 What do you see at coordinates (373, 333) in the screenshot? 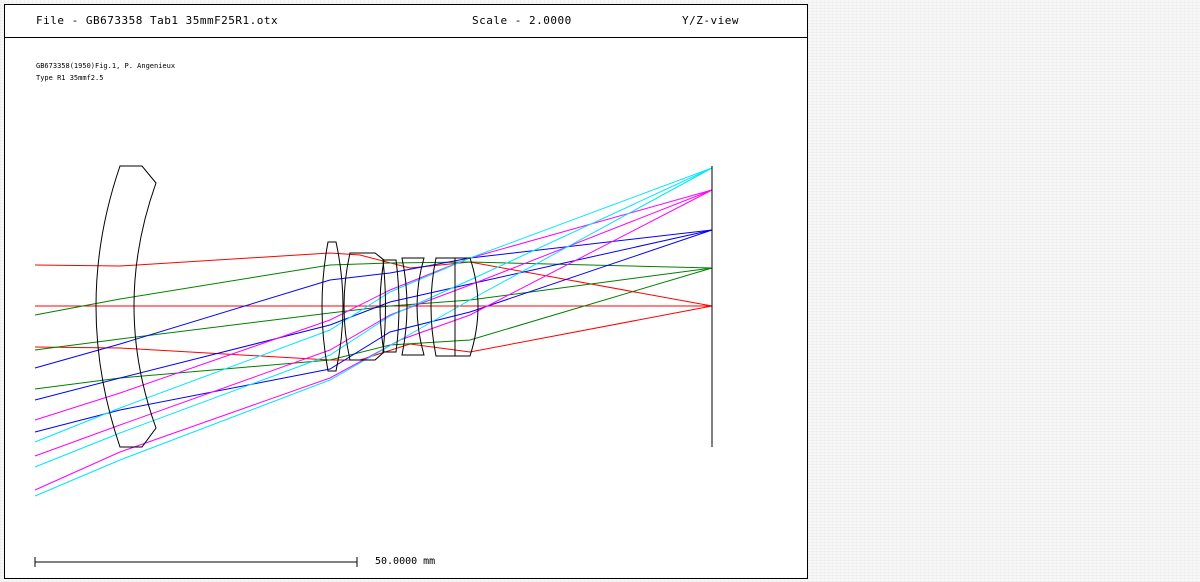
I see `ray-red-bottom` at bounding box center [373, 333].